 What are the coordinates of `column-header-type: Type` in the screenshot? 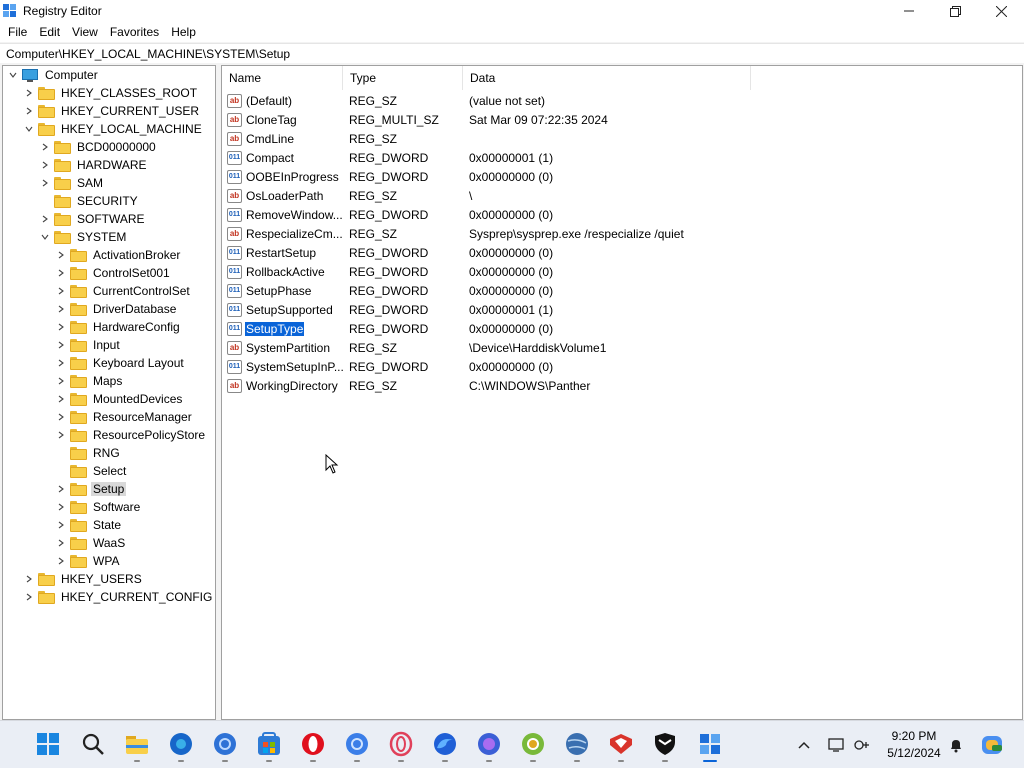 It's located at (403, 78).